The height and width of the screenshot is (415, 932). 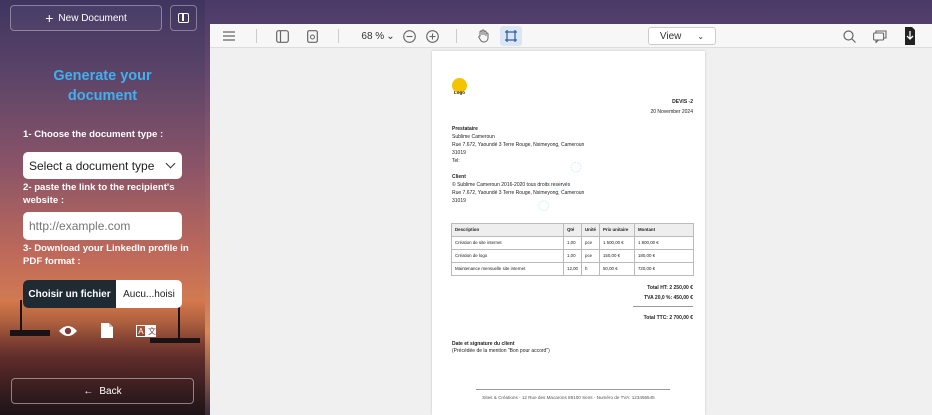 I want to click on prestataire-line: Tel:, so click(x=456, y=161).